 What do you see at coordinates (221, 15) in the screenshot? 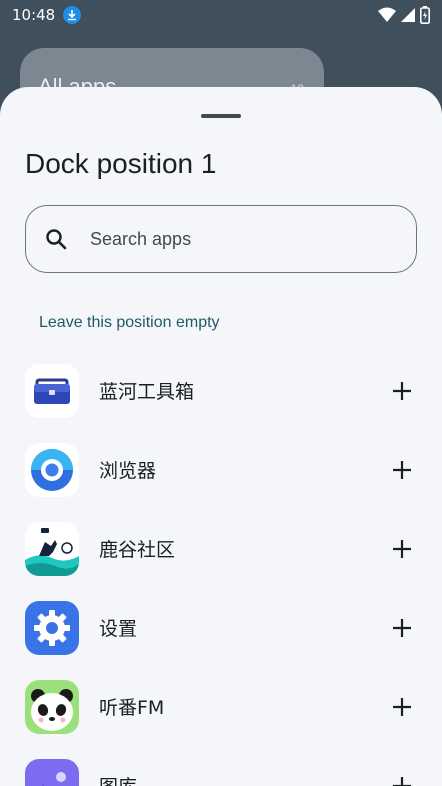
I see `status-bar: 10:48` at bounding box center [221, 15].